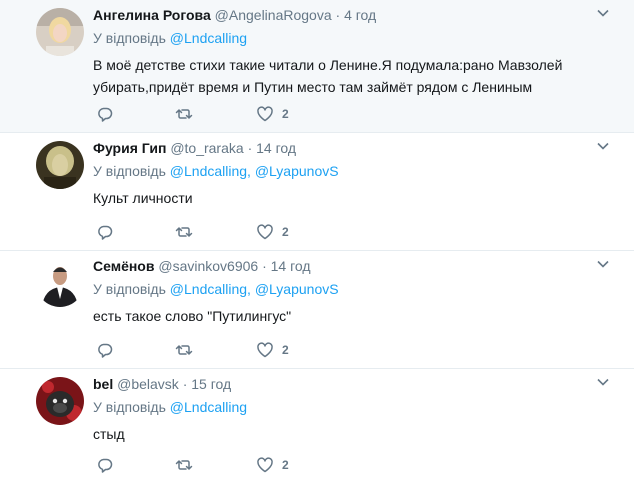 The image size is (634, 483). What do you see at coordinates (360, 15) in the screenshot?
I see `timestamp: 4 год` at bounding box center [360, 15].